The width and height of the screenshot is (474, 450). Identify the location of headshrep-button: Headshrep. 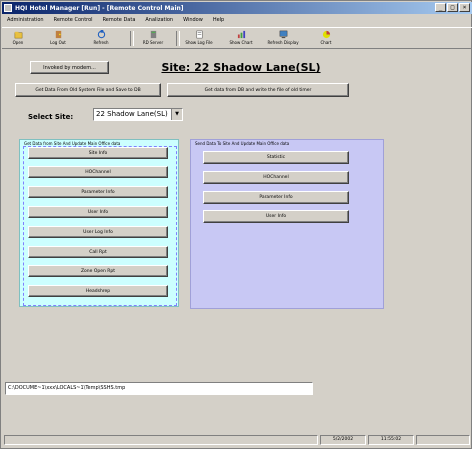
(98, 291).